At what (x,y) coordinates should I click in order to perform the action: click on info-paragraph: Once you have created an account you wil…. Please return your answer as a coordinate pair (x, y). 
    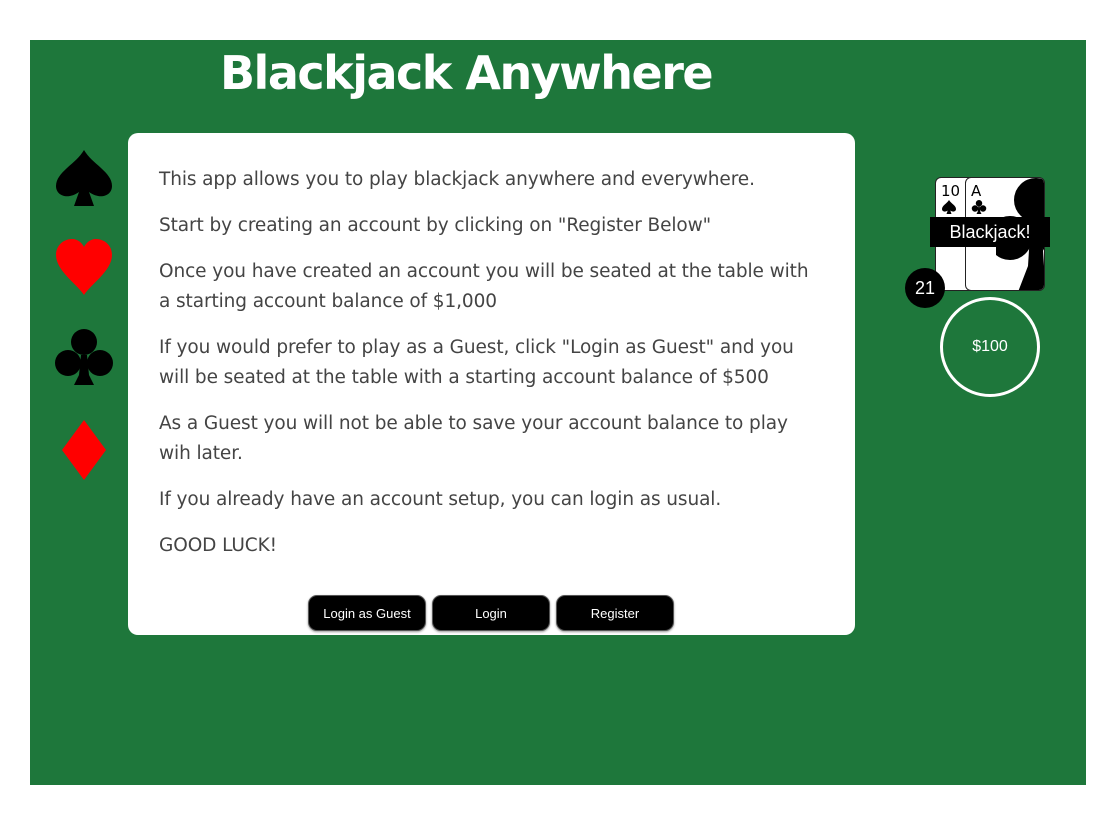
    Looking at the image, I should click on (484, 286).